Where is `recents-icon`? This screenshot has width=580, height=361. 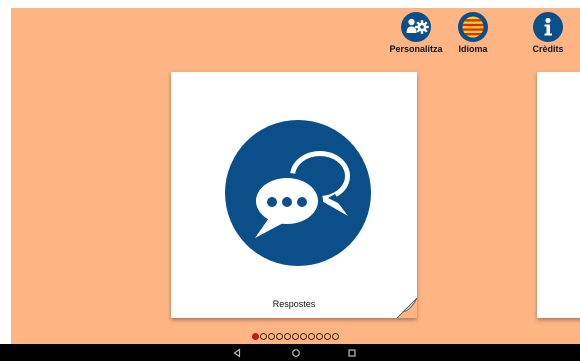 recents-icon is located at coordinates (352, 352).